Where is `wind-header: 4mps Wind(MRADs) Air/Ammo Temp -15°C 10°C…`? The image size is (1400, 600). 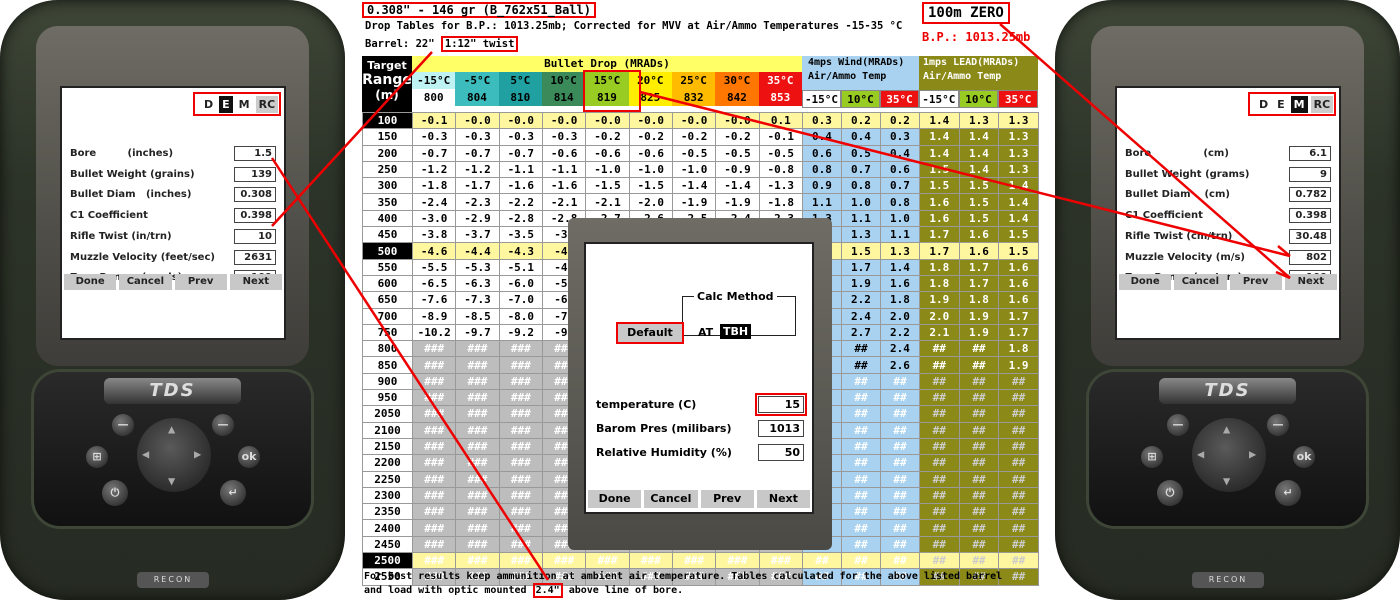
wind-header: 4mps Wind(MRADs) Air/Ammo Temp -15°C 10°C… is located at coordinates (860, 82).